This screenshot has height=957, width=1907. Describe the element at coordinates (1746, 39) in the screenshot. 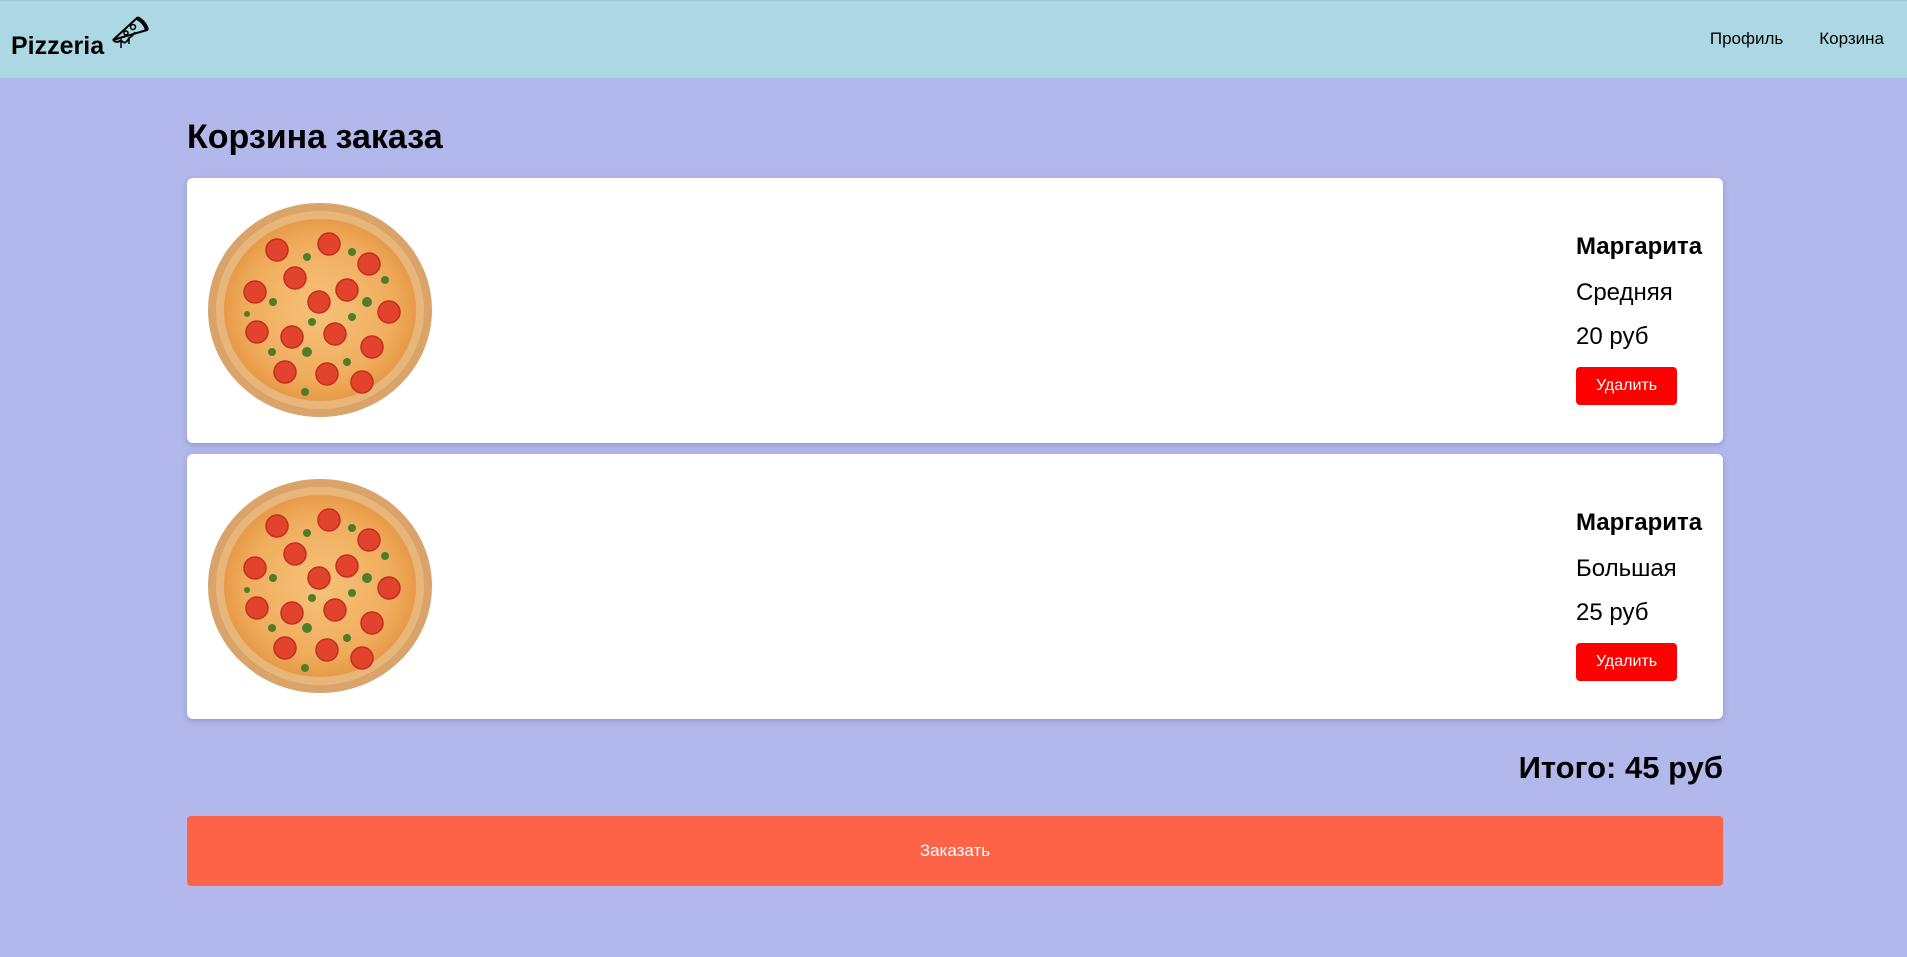

I see `nav-profile-link: Профиль` at that location.